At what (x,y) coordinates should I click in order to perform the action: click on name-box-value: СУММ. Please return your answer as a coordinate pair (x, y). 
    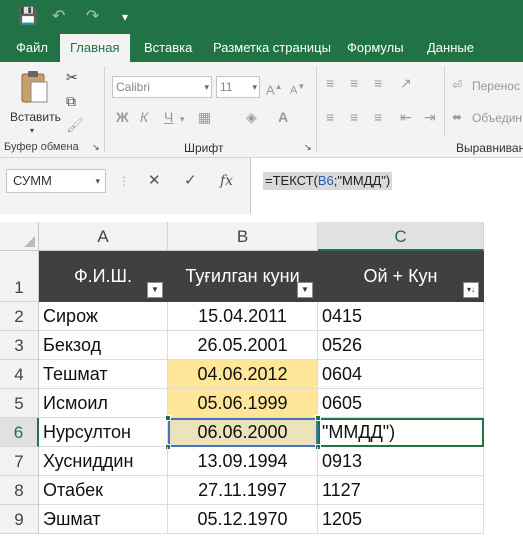
    Looking at the image, I should click on (32, 180).